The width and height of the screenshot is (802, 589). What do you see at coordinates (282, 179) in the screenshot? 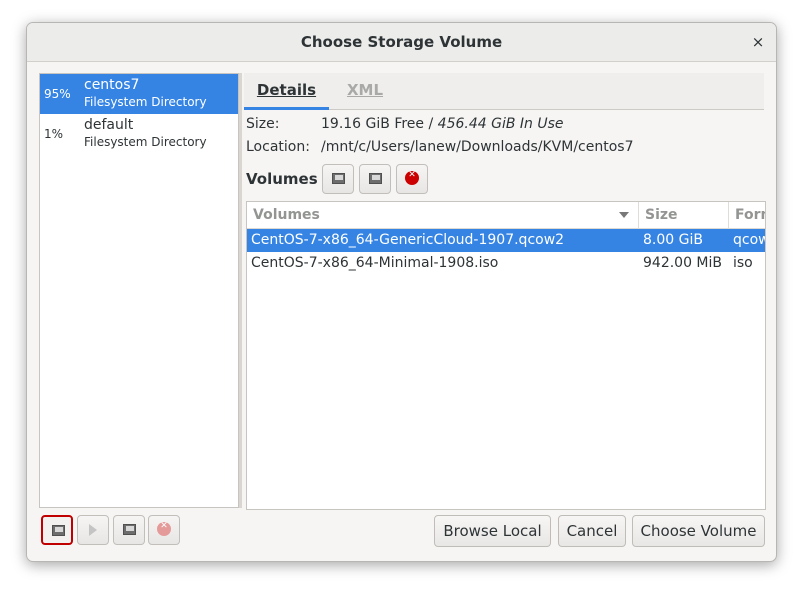
I see `volumes-label: Volumes` at bounding box center [282, 179].